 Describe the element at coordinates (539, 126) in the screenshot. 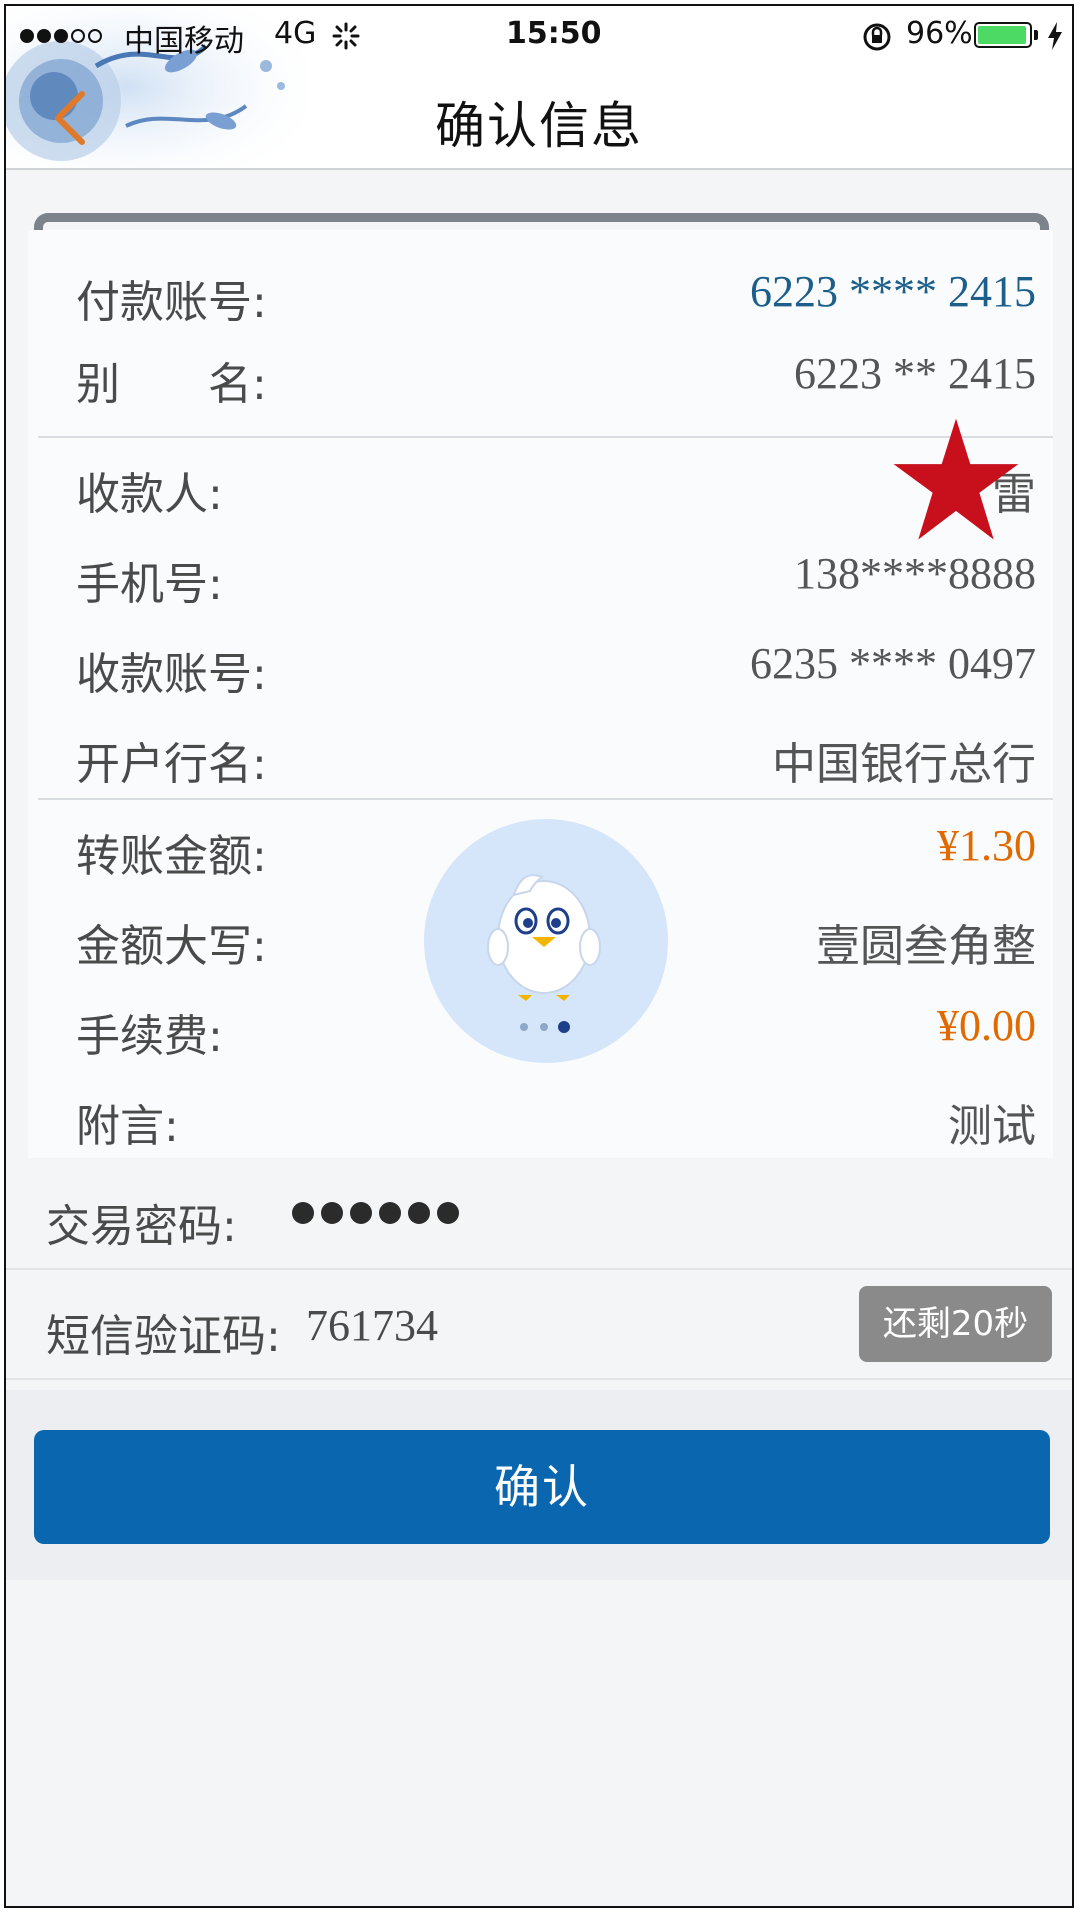

I see `page-title: 确认信息` at that location.